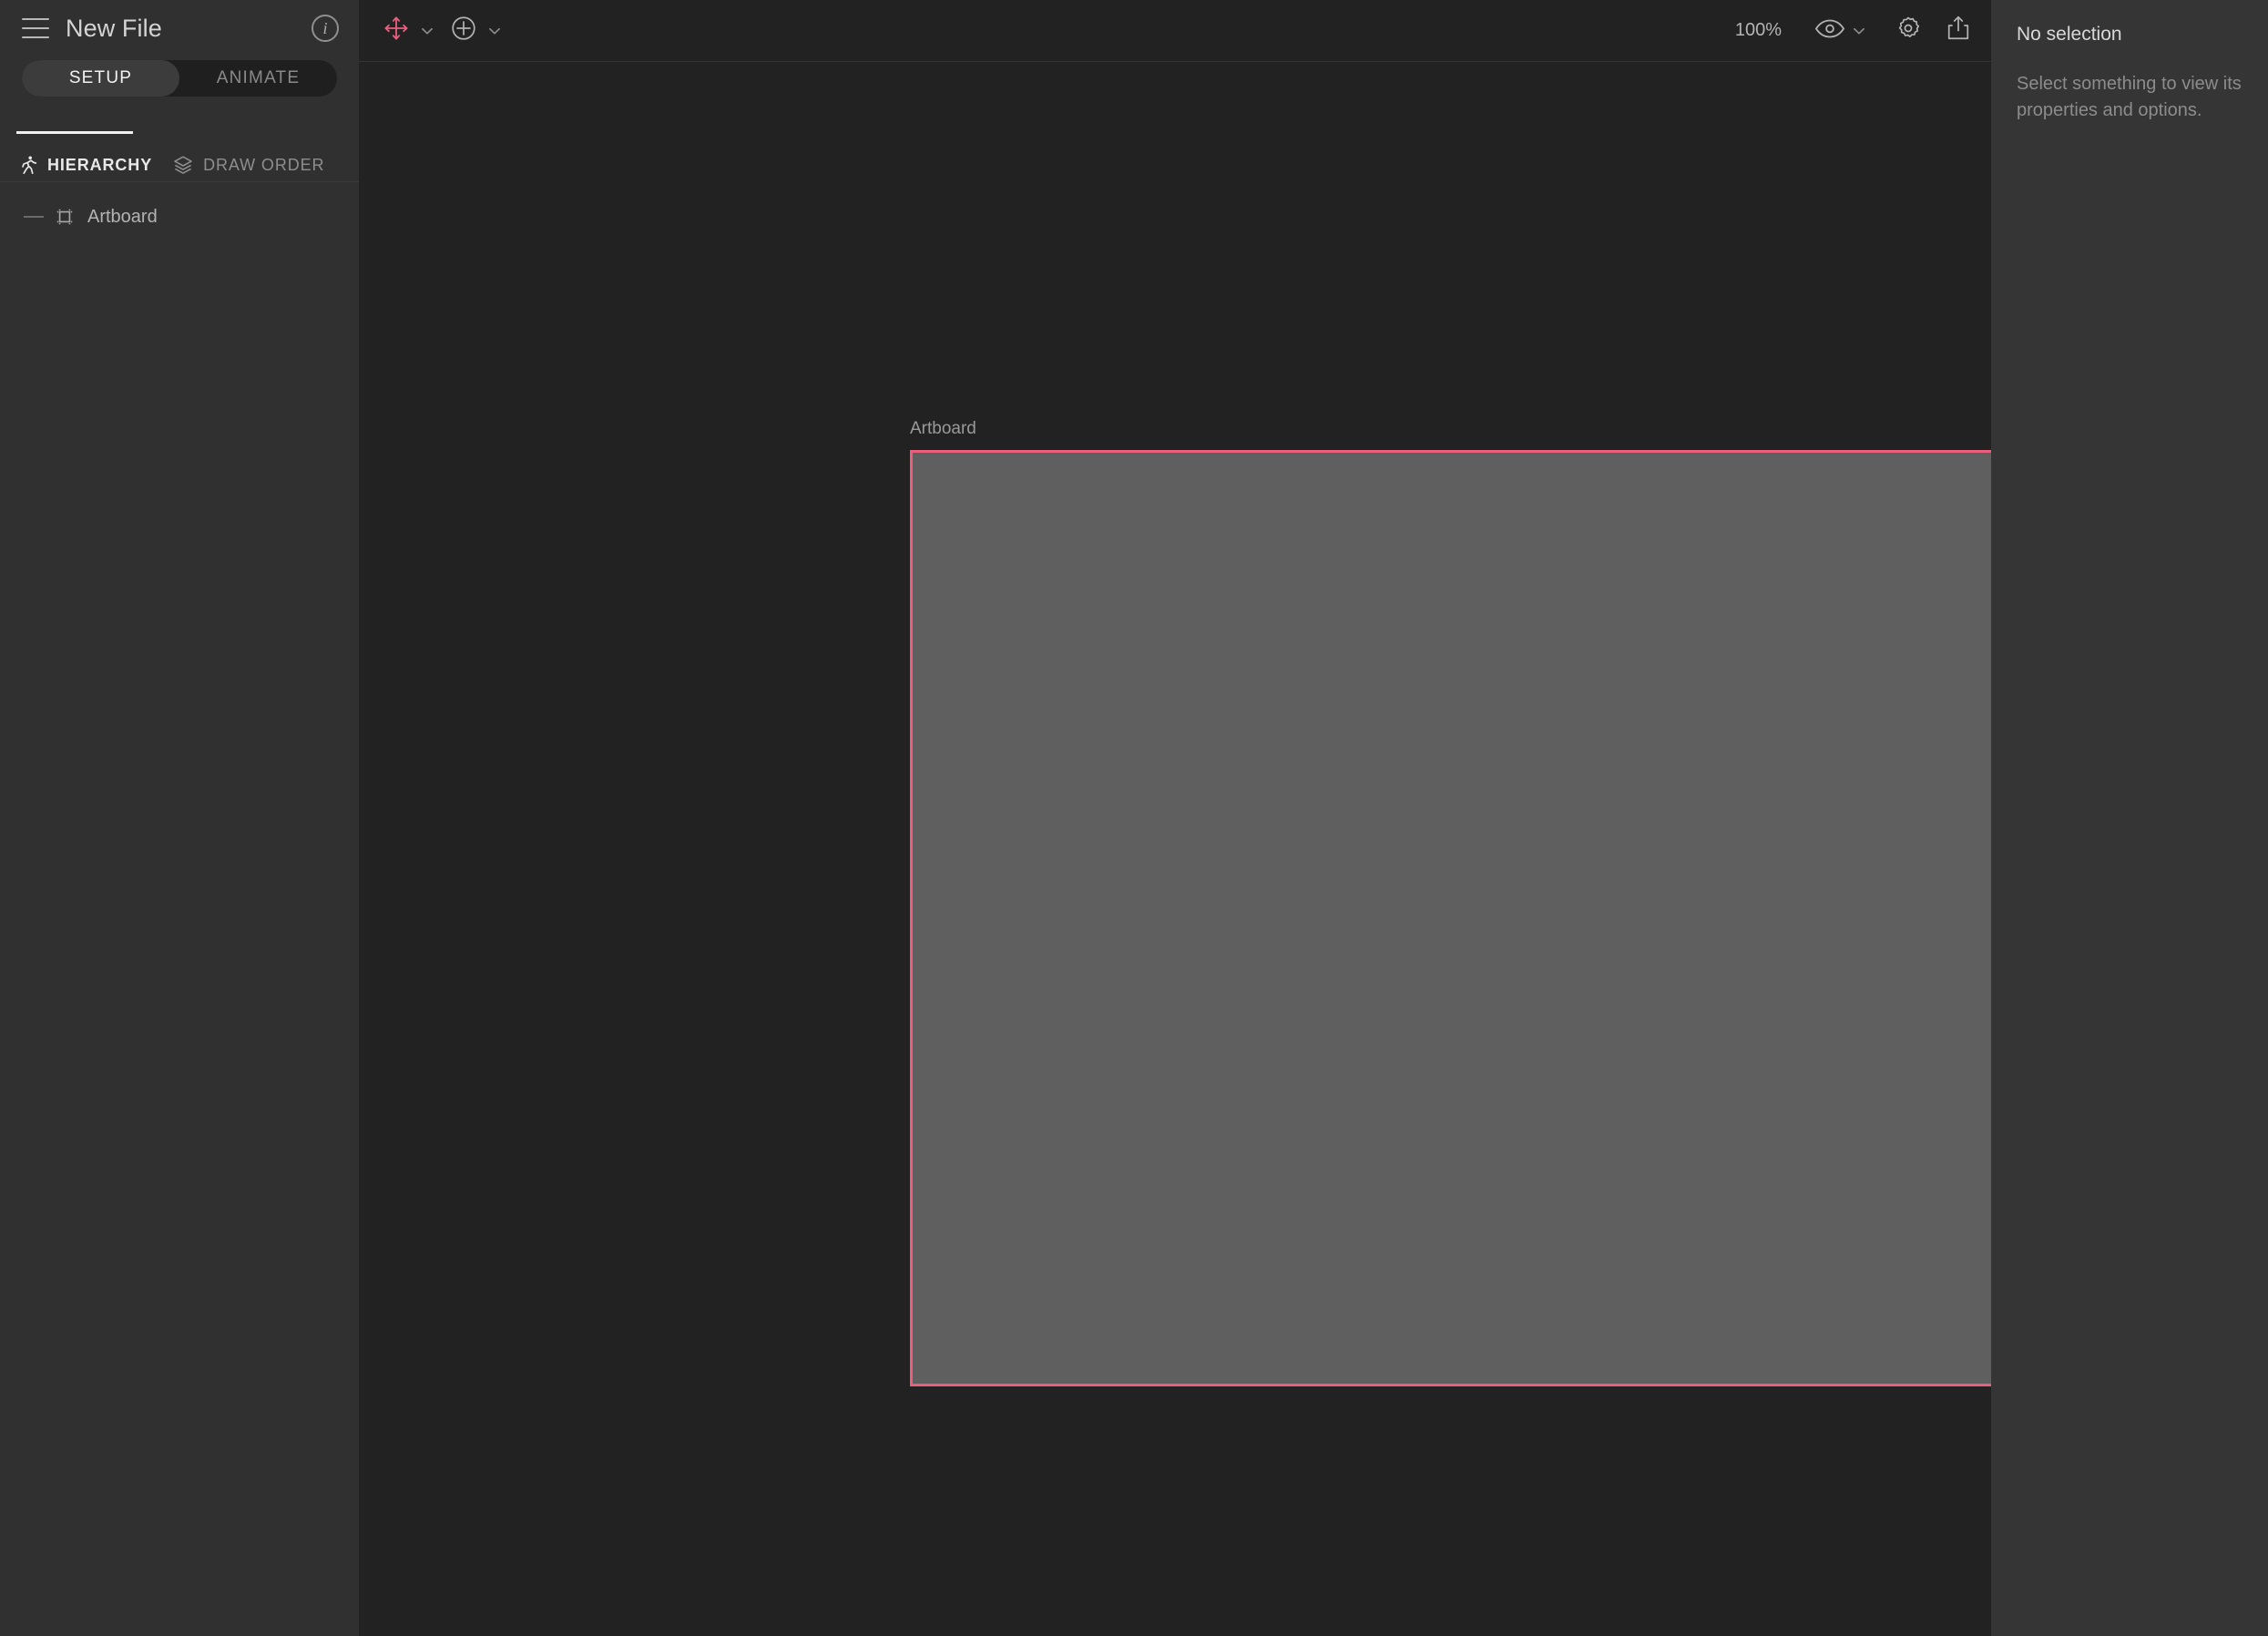  I want to click on visibility-chevron-down-icon, so click(1859, 31).